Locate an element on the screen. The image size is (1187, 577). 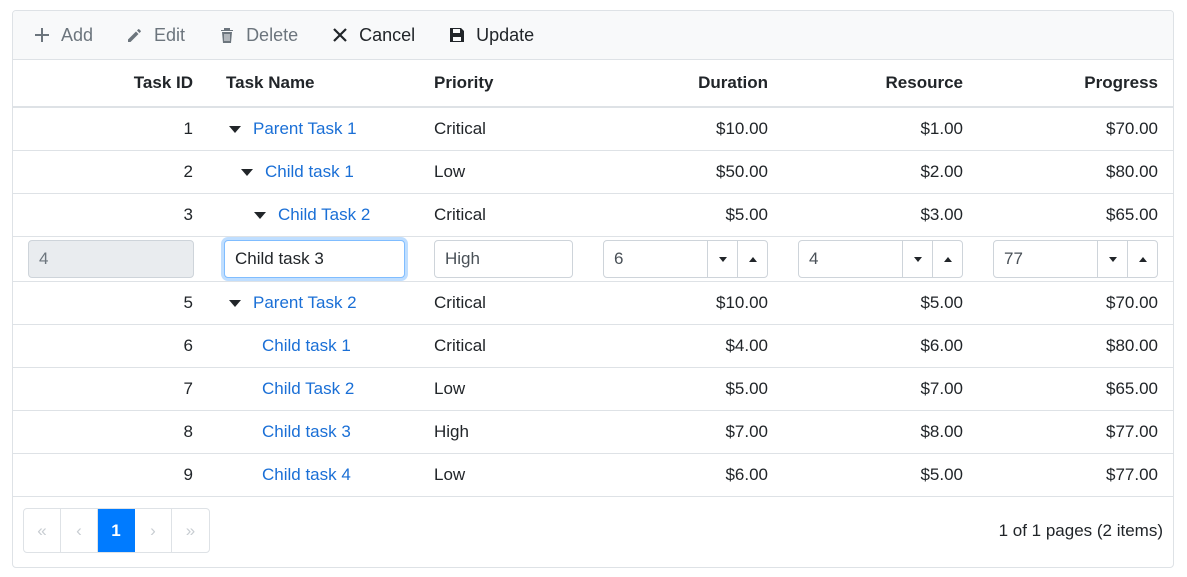
update-label: Update is located at coordinates (505, 34).